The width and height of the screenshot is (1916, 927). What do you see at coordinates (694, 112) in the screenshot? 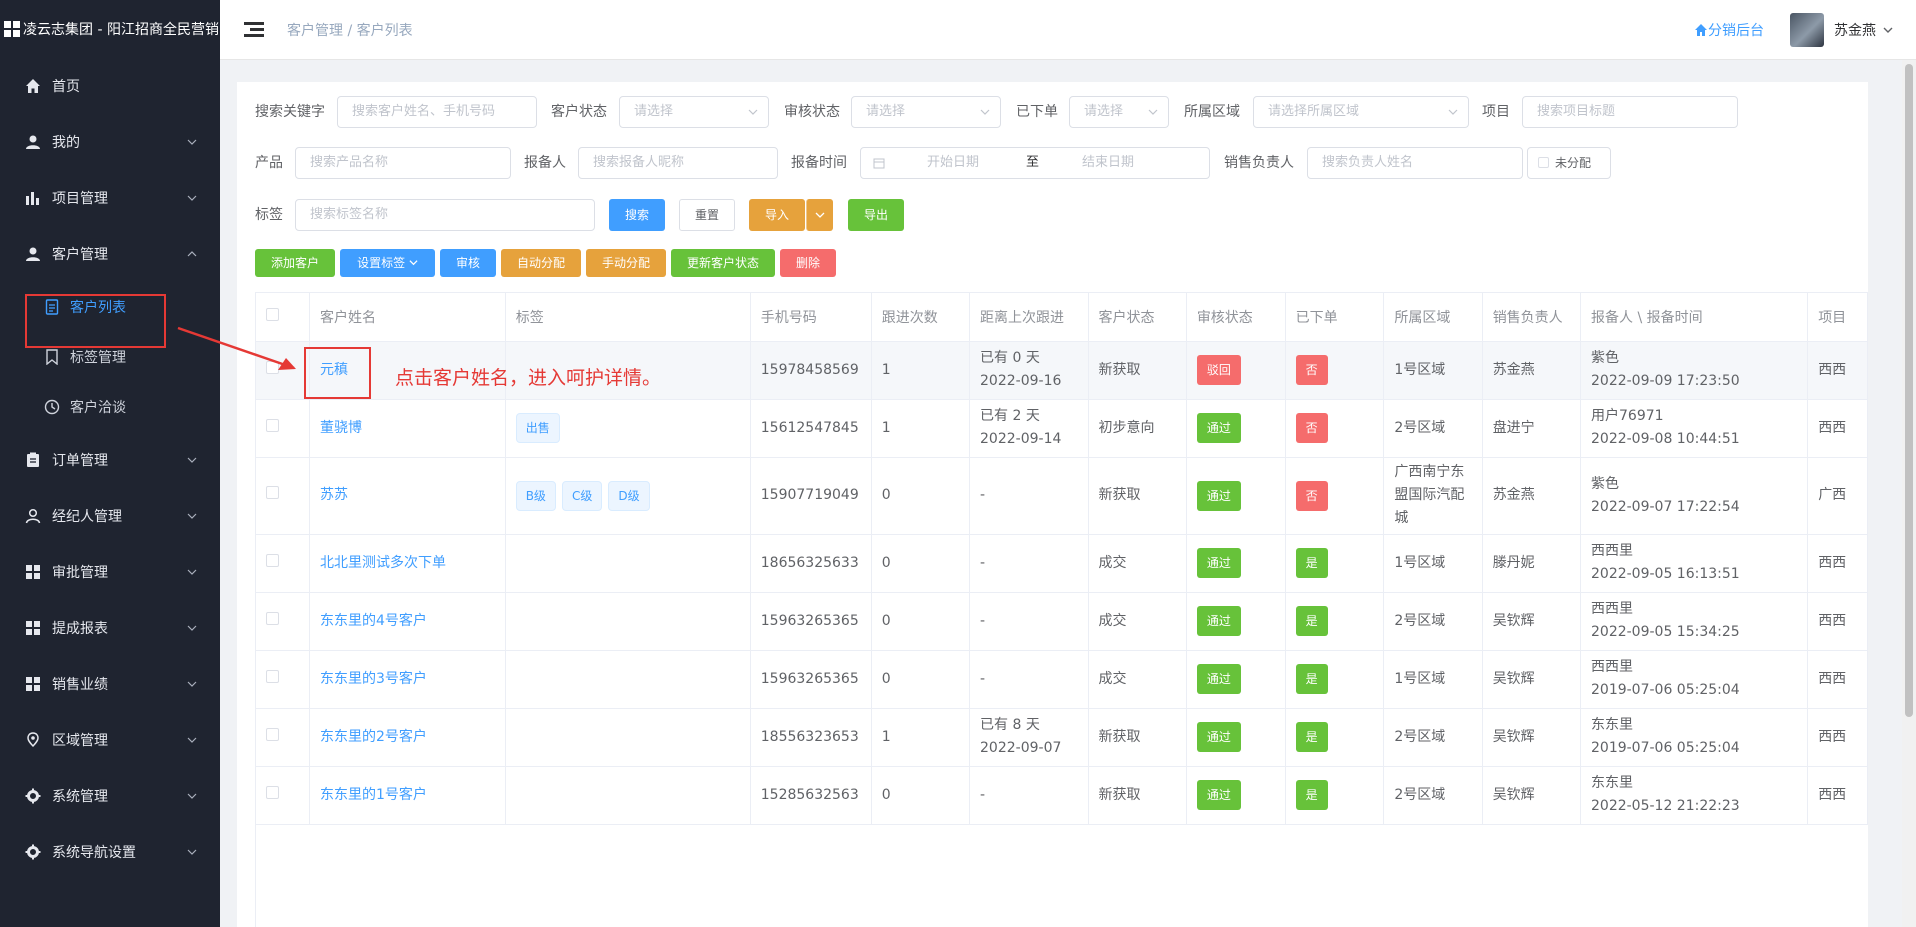
I see `status-select: 请选择` at bounding box center [694, 112].